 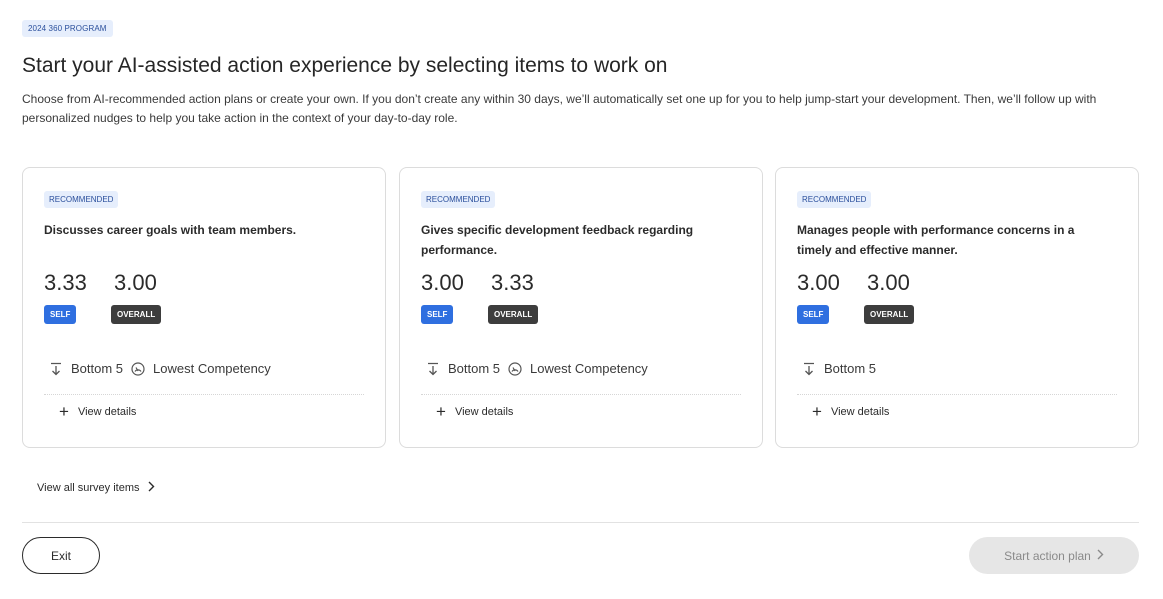 What do you see at coordinates (61, 555) in the screenshot?
I see `exit-button: Exit` at bounding box center [61, 555].